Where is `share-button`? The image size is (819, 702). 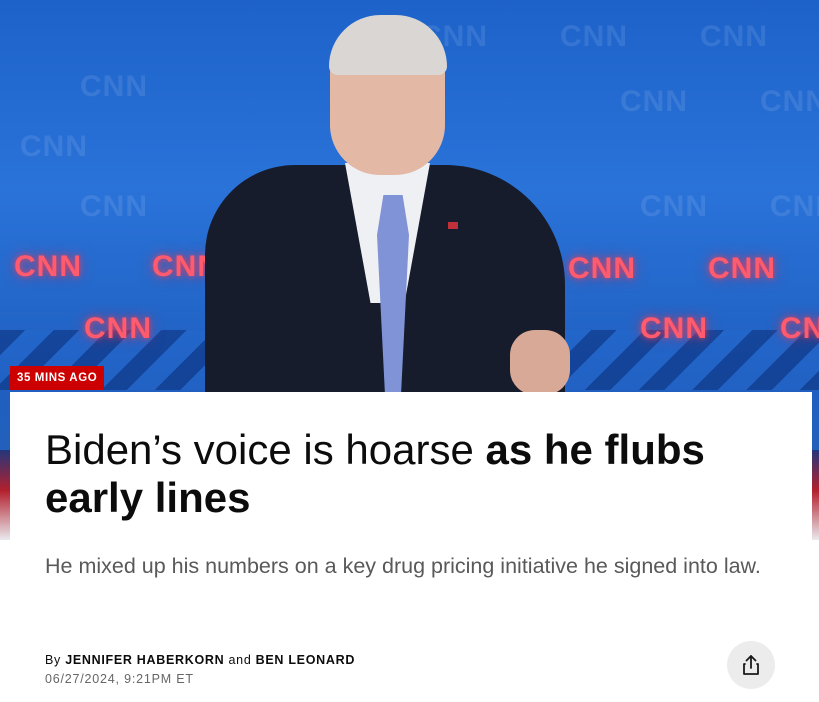
share-button is located at coordinates (751, 665).